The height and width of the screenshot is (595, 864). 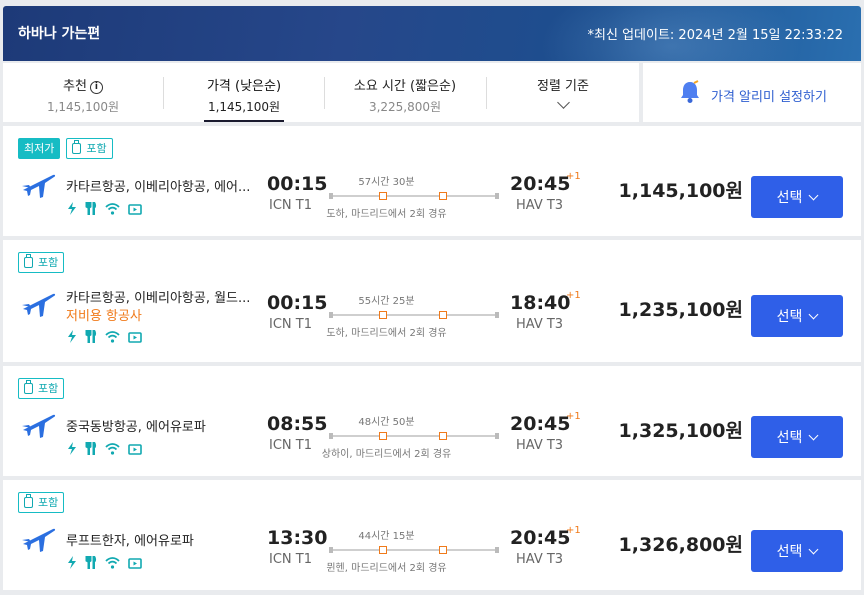 I want to click on tab-duration-short: 소요 시간 (짧은순) 3,225,800원, so click(x=405, y=92).